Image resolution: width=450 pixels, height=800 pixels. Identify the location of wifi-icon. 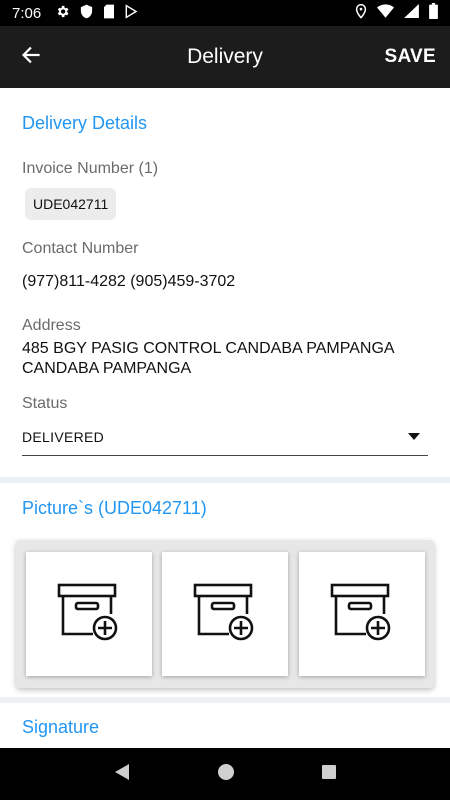
(385, 13).